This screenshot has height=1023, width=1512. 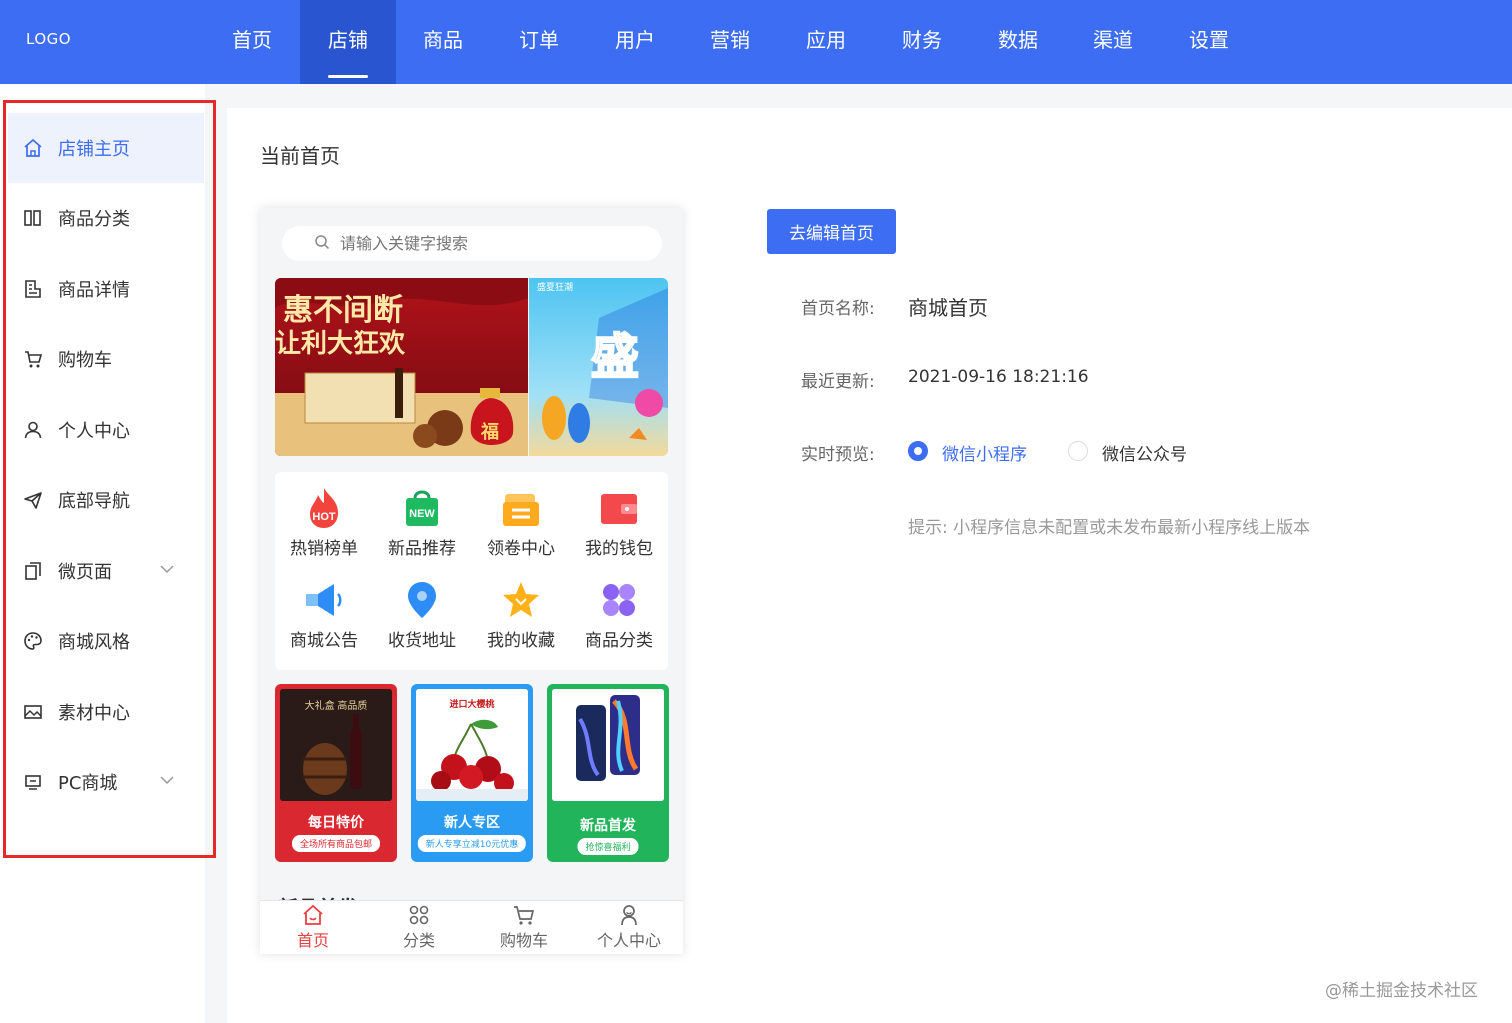 I want to click on card-newcomer: 进口大樱桃 新人专区 新人专享立减10元优惠, so click(x=472, y=773).